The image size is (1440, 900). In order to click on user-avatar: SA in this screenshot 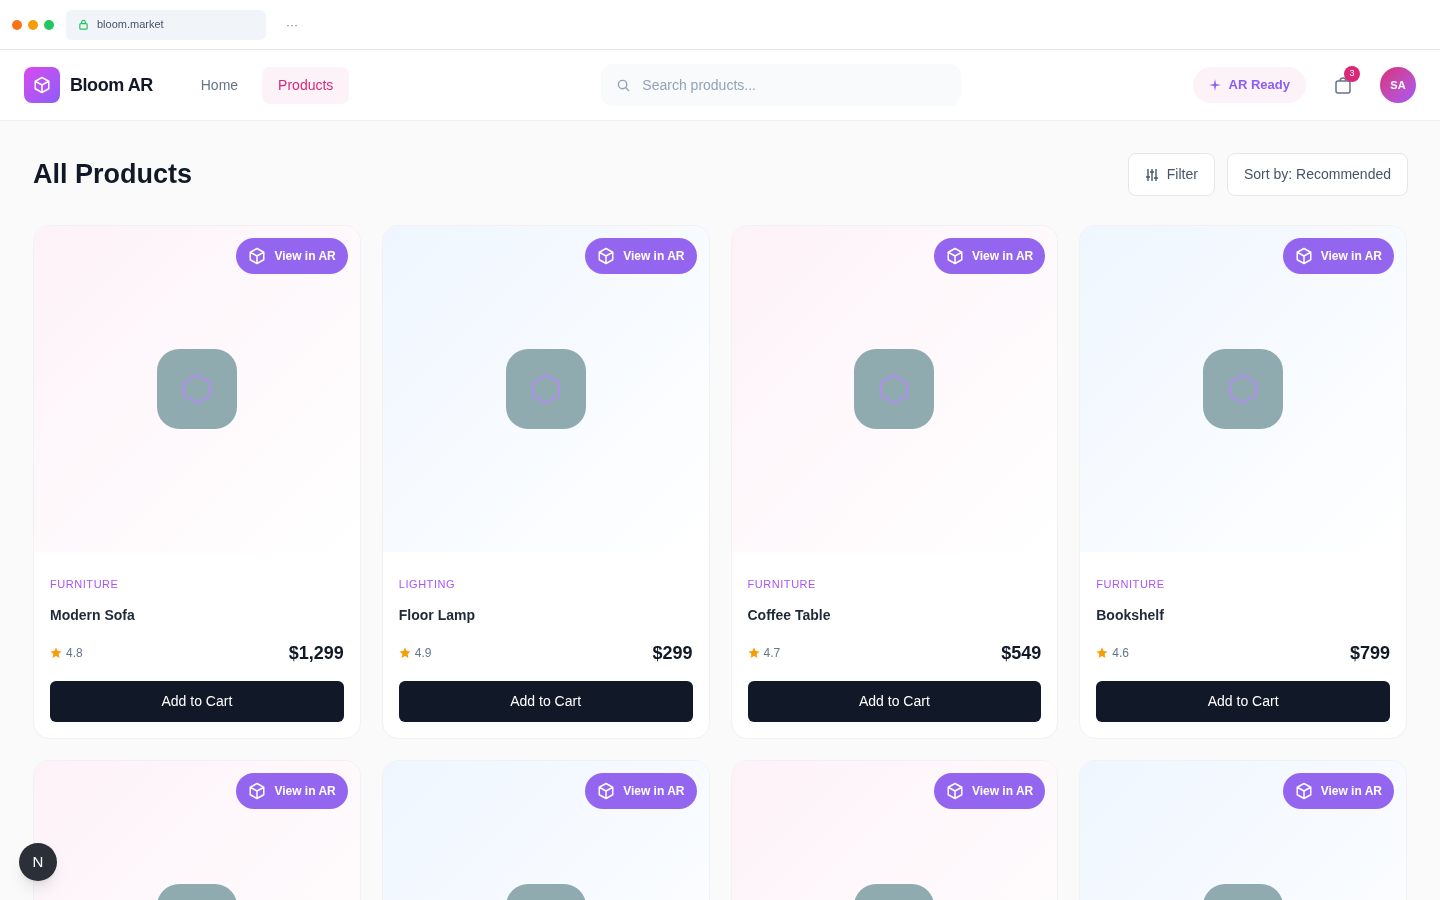, I will do `click(1398, 85)`.